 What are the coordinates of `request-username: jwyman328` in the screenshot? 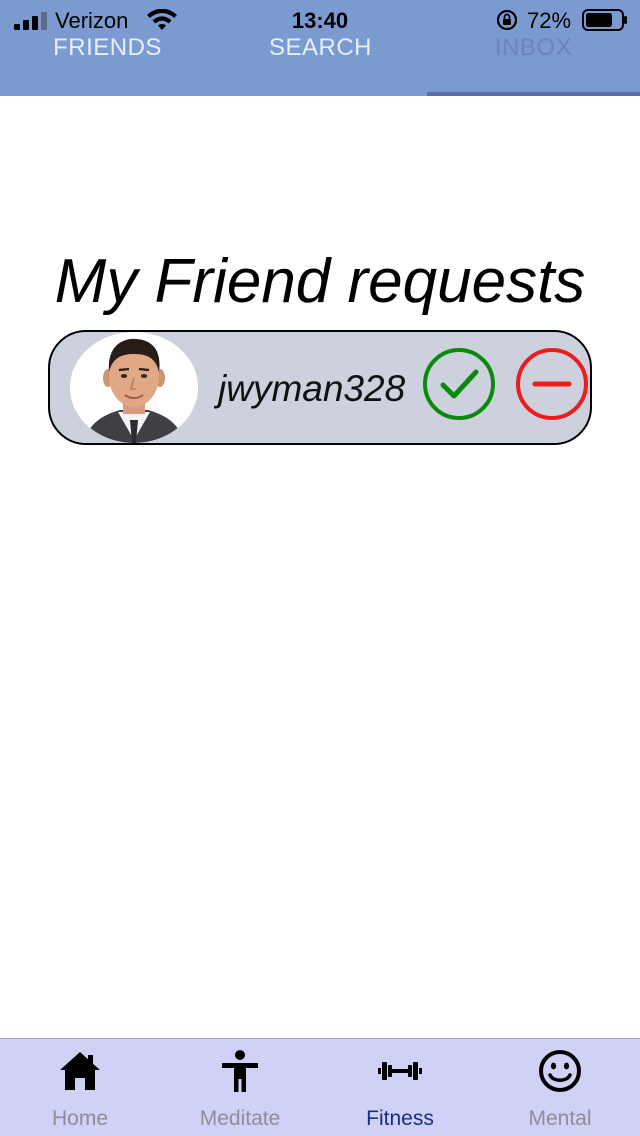 It's located at (312, 388).